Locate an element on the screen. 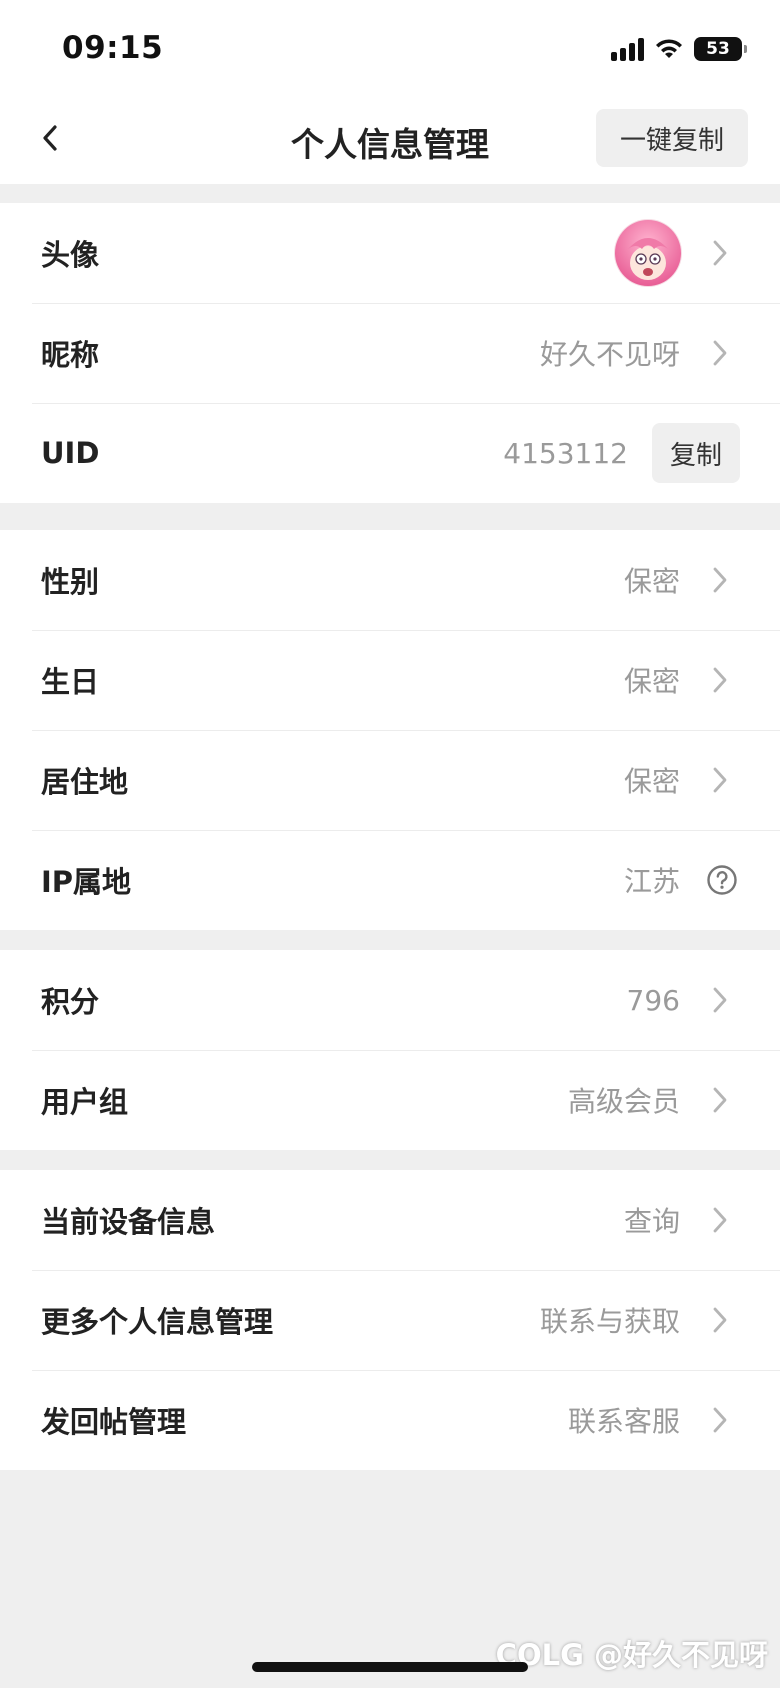  uid-value: 4153112 is located at coordinates (565, 453).